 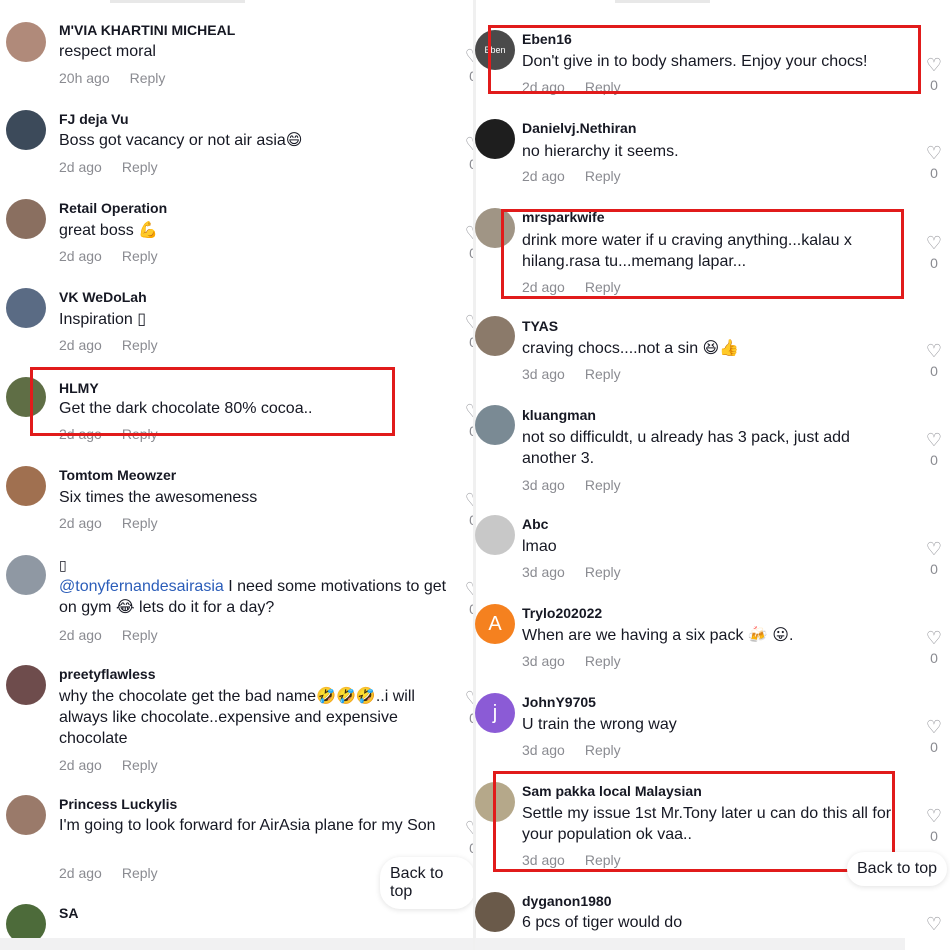 What do you see at coordinates (563, 217) in the screenshot?
I see `comment-username: mrsparkwife` at bounding box center [563, 217].